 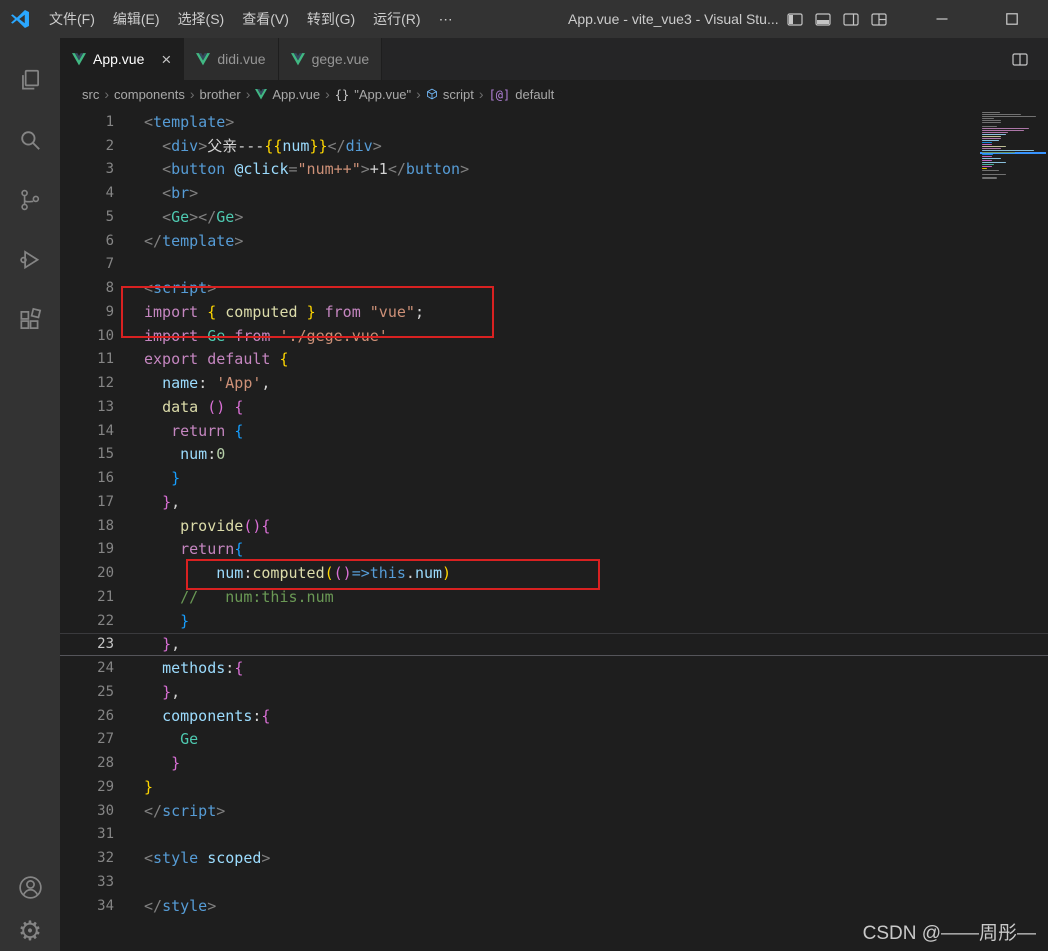 What do you see at coordinates (331, 19) in the screenshot?
I see `menu-item-4: 转到(G)` at bounding box center [331, 19].